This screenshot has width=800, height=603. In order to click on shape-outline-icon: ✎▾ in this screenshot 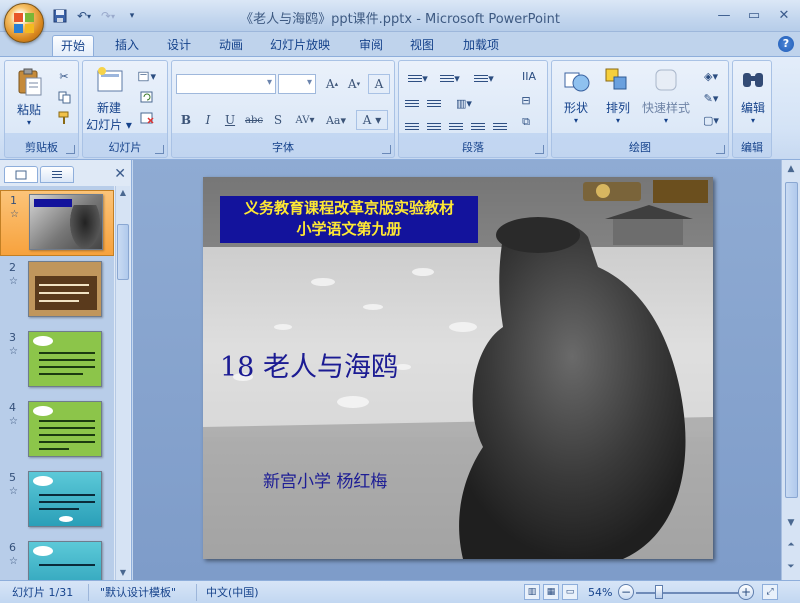, I will do `click(711, 98)`.